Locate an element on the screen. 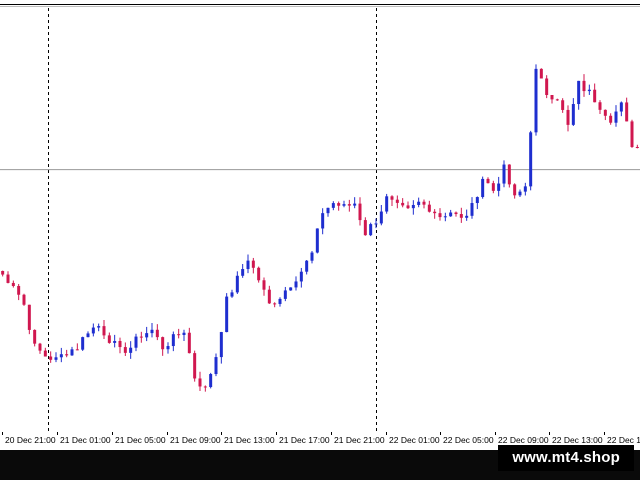  x-tick-label: 21 Dec 13:00 is located at coordinates (249, 440).